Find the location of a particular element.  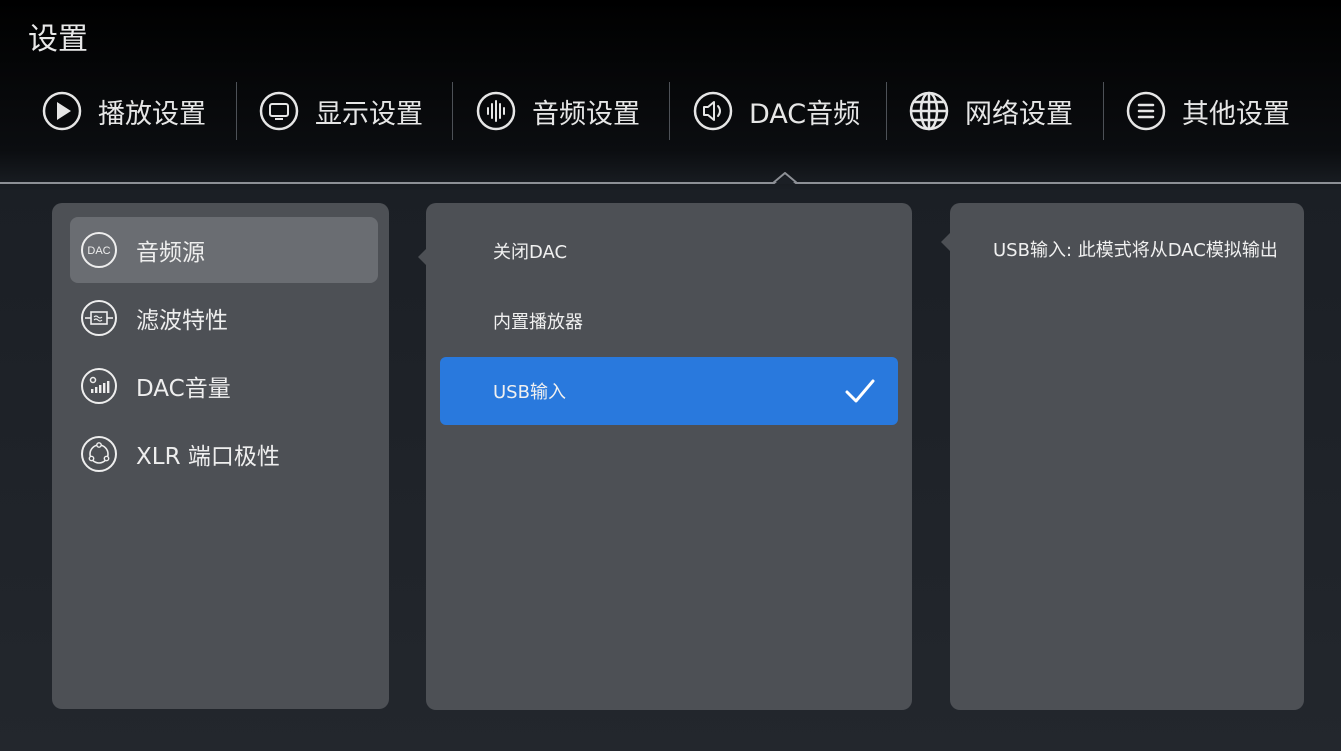

tab-divider is located at coordinates (670, 183).